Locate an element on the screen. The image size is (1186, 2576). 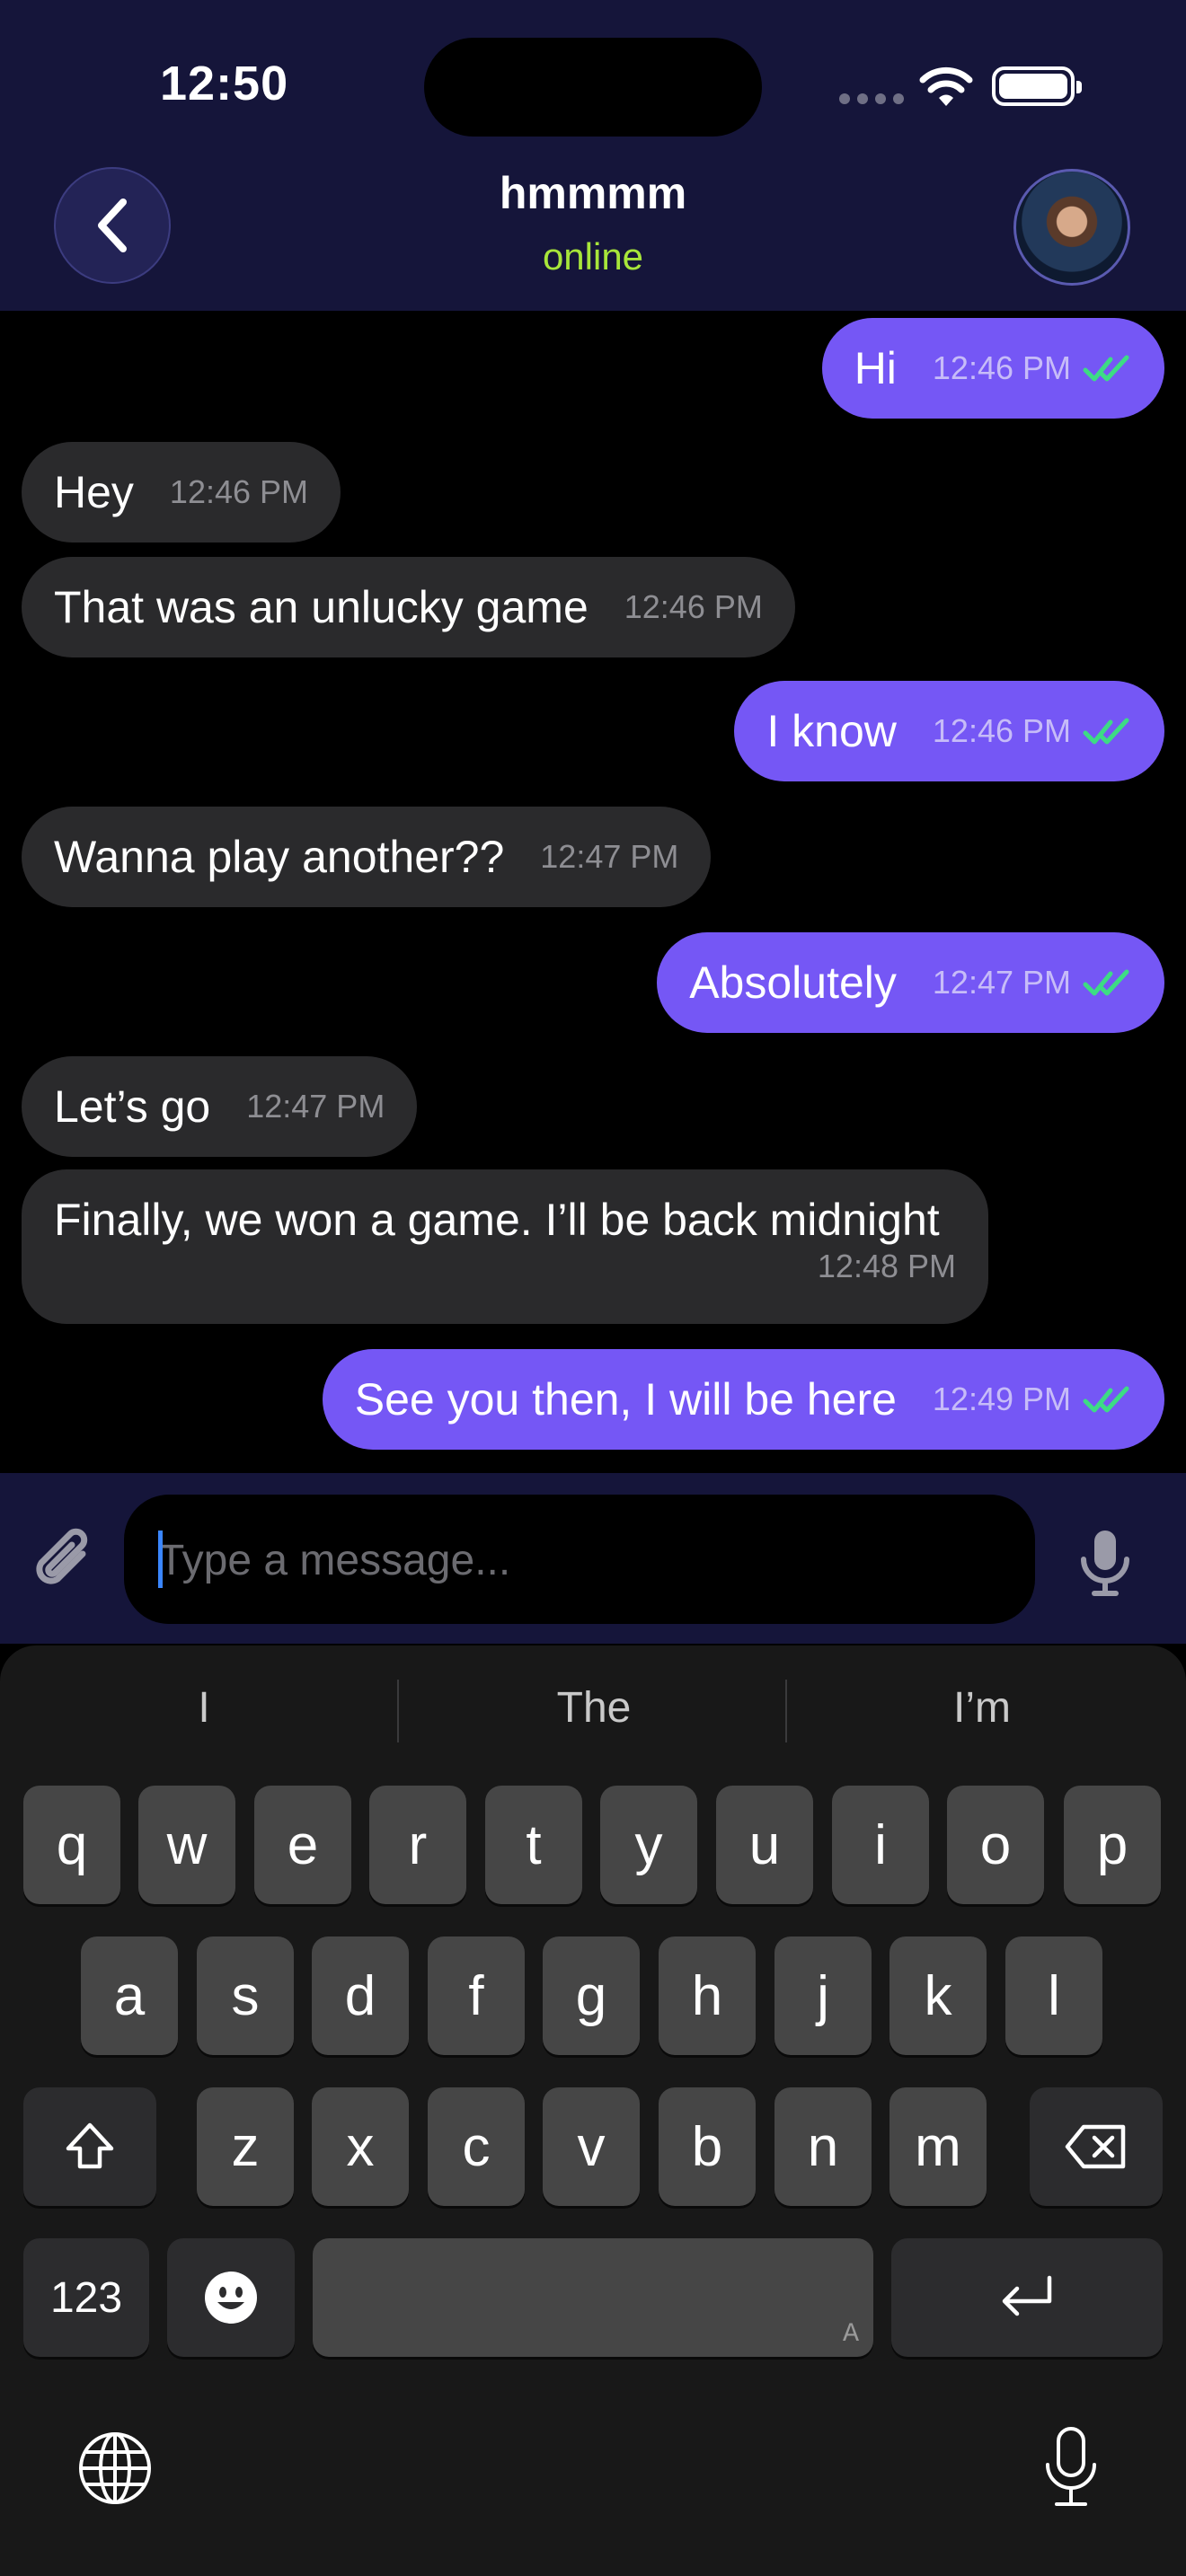
numbers-key: 123 is located at coordinates (86, 2297).